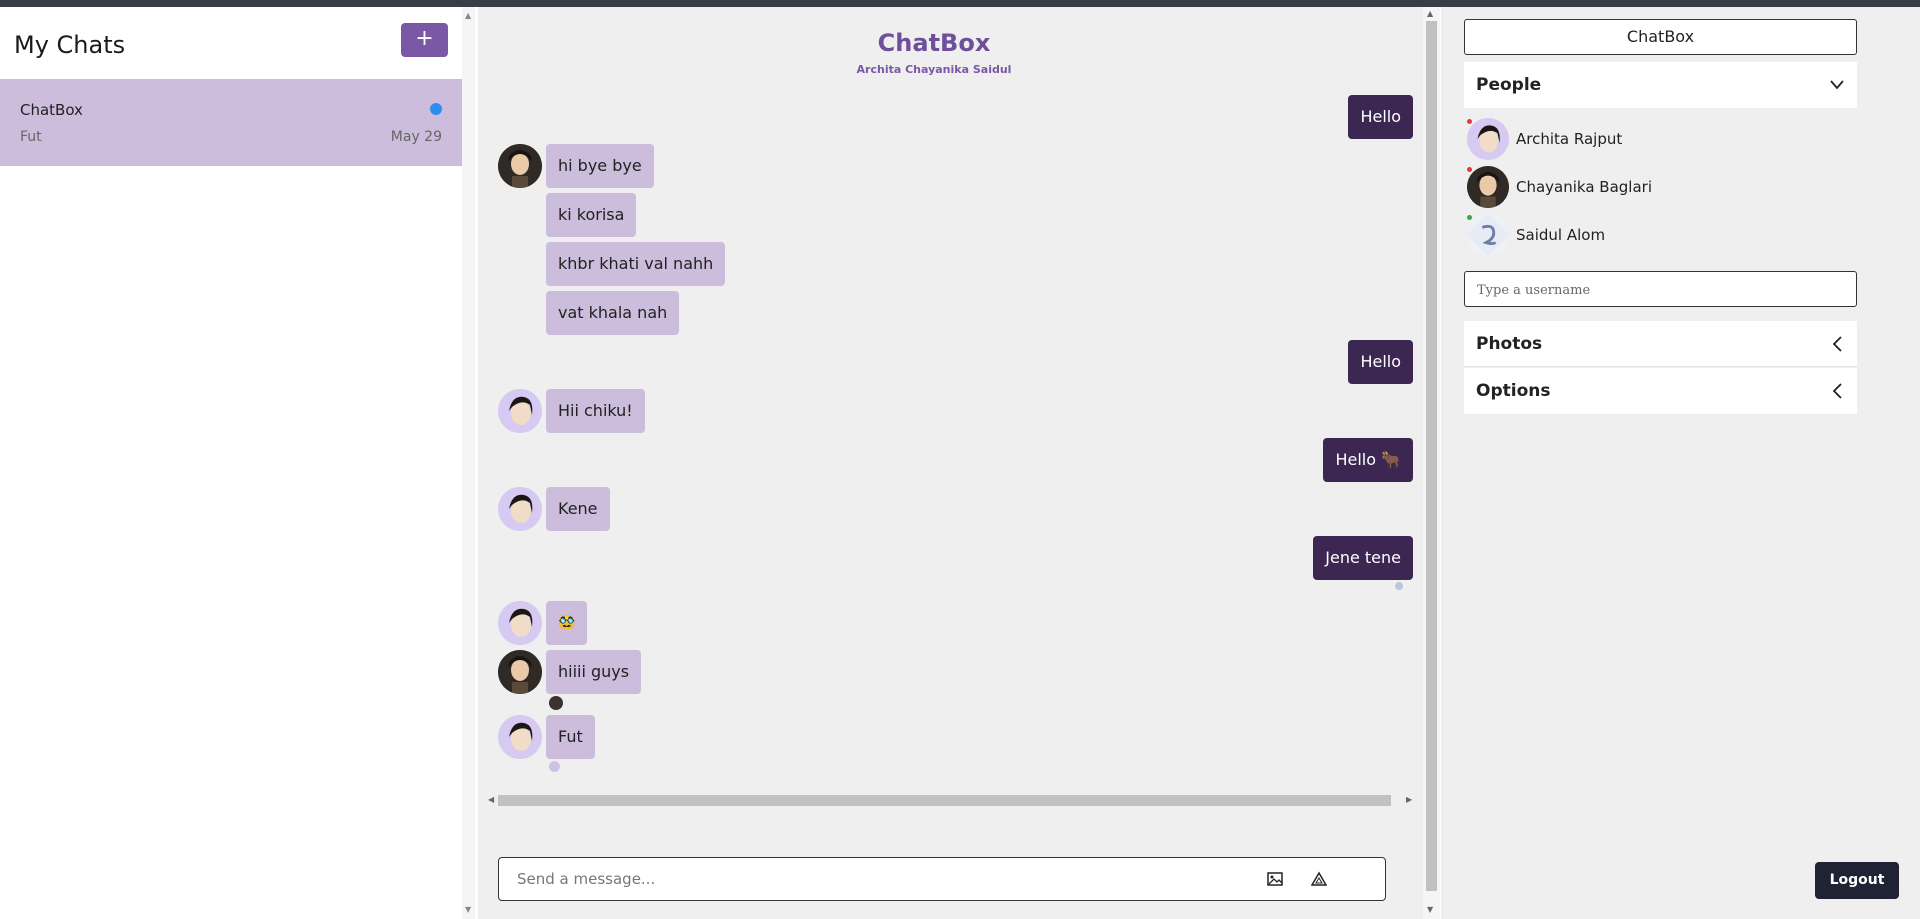 The image size is (1920, 919). I want to click on attach-image-icon, so click(1275, 879).